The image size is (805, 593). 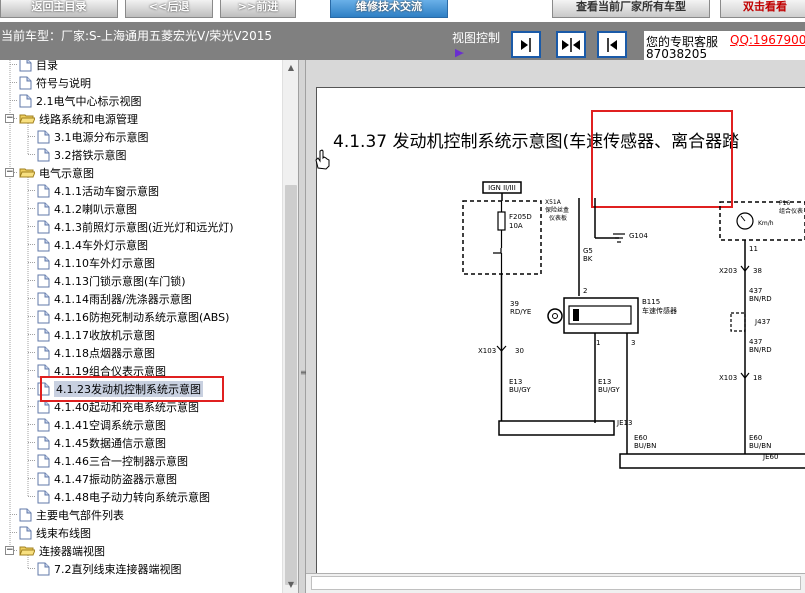 I want to click on wire-bubn-b: BU/BN, so click(x=760, y=446).